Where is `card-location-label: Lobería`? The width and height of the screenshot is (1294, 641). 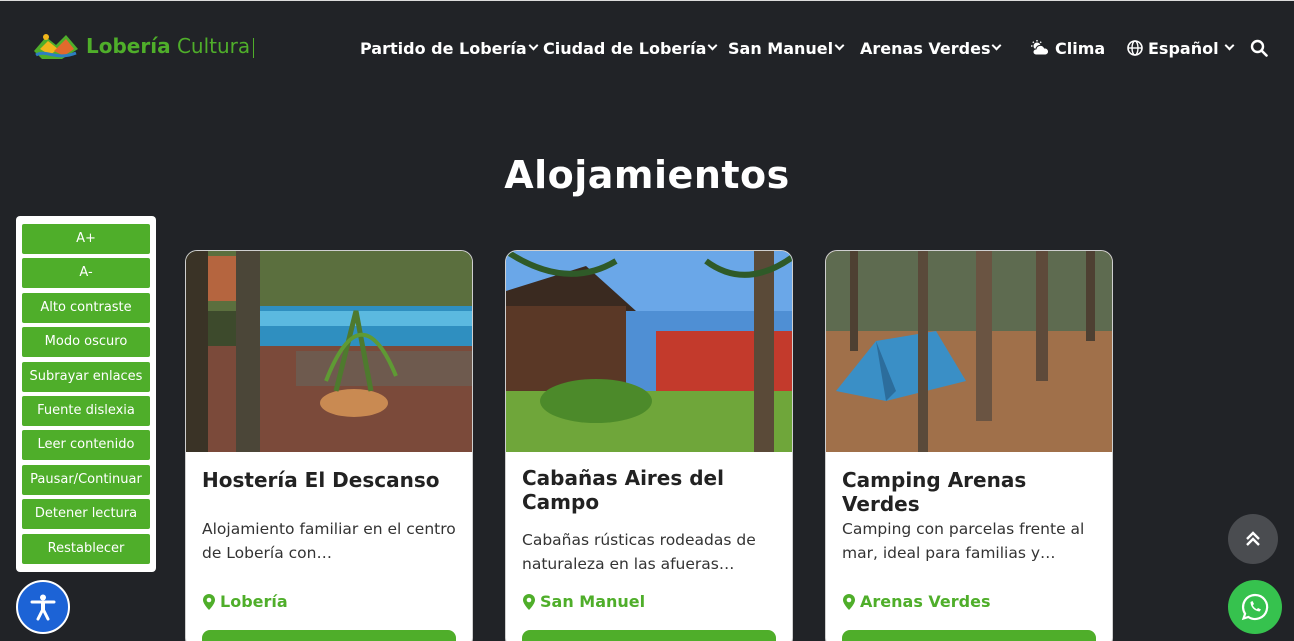
card-location-label: Lobería is located at coordinates (254, 601).